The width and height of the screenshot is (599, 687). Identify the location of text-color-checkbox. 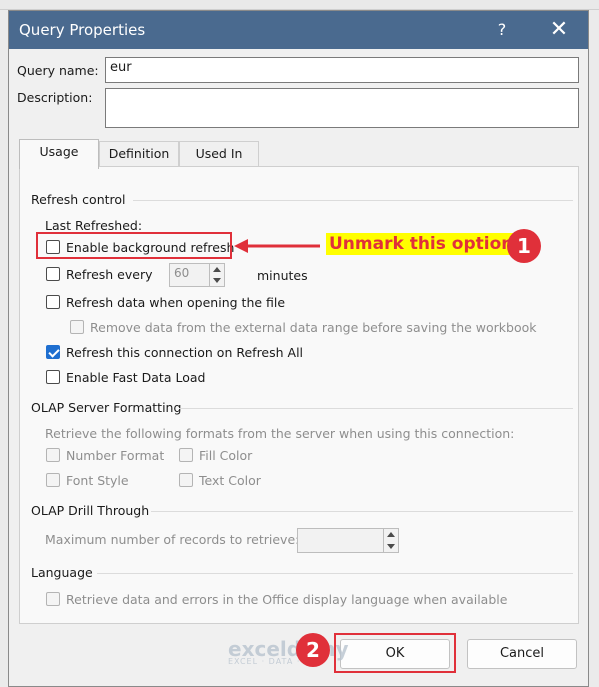
(186, 480).